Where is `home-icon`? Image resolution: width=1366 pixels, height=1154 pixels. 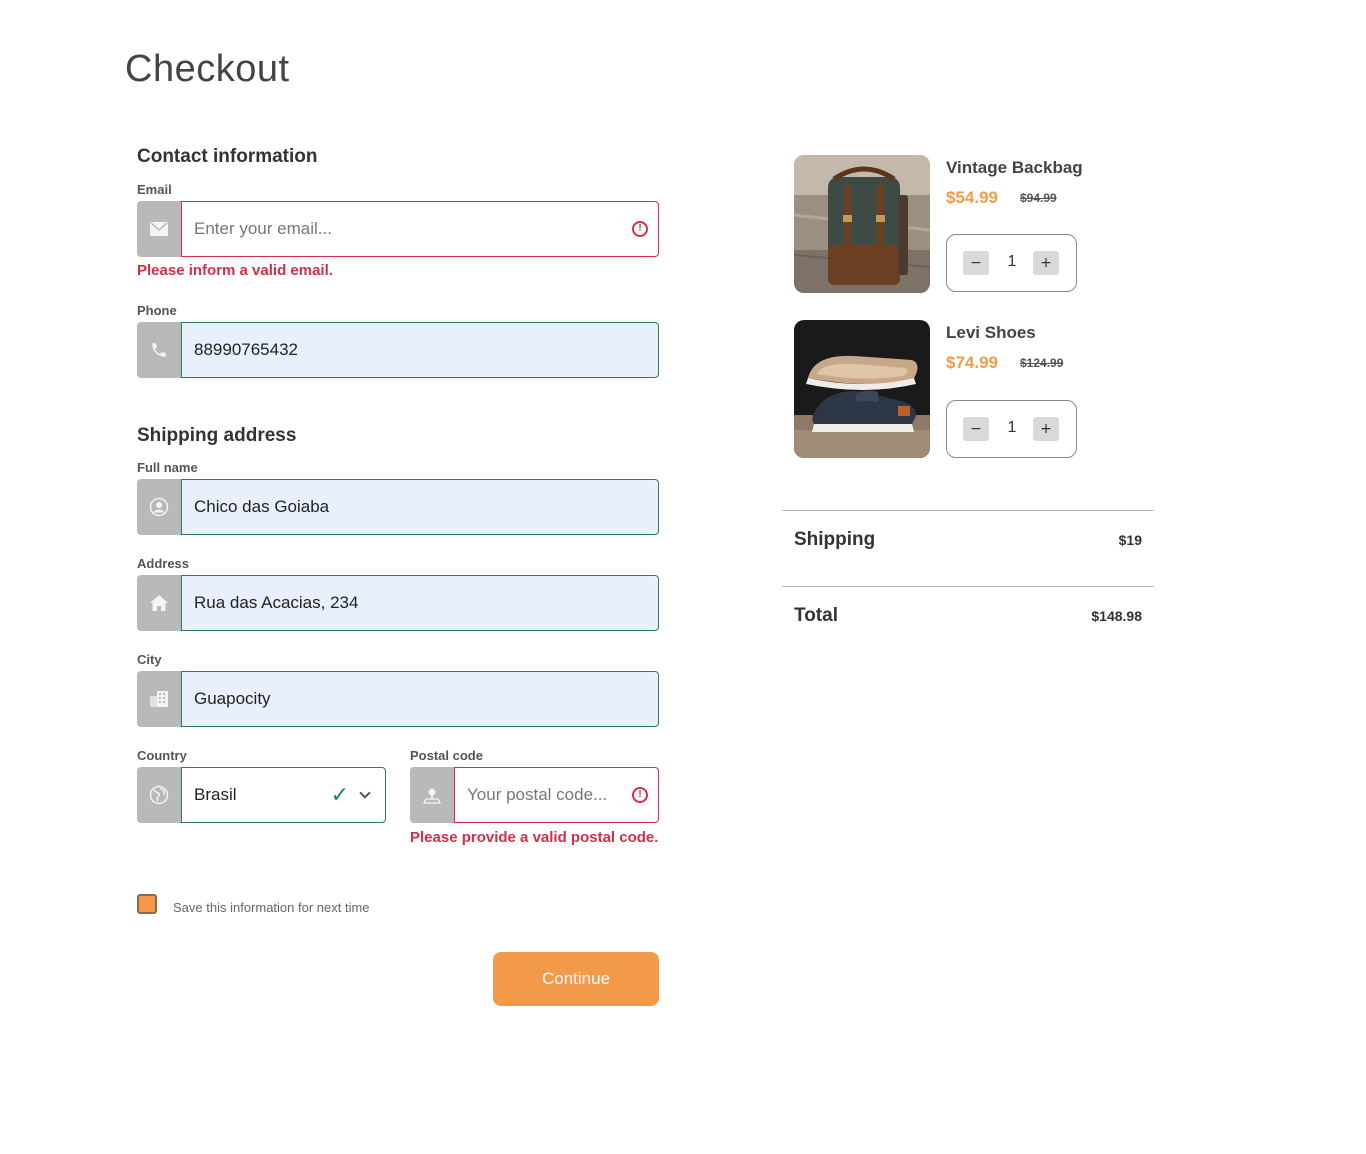 home-icon is located at coordinates (159, 603).